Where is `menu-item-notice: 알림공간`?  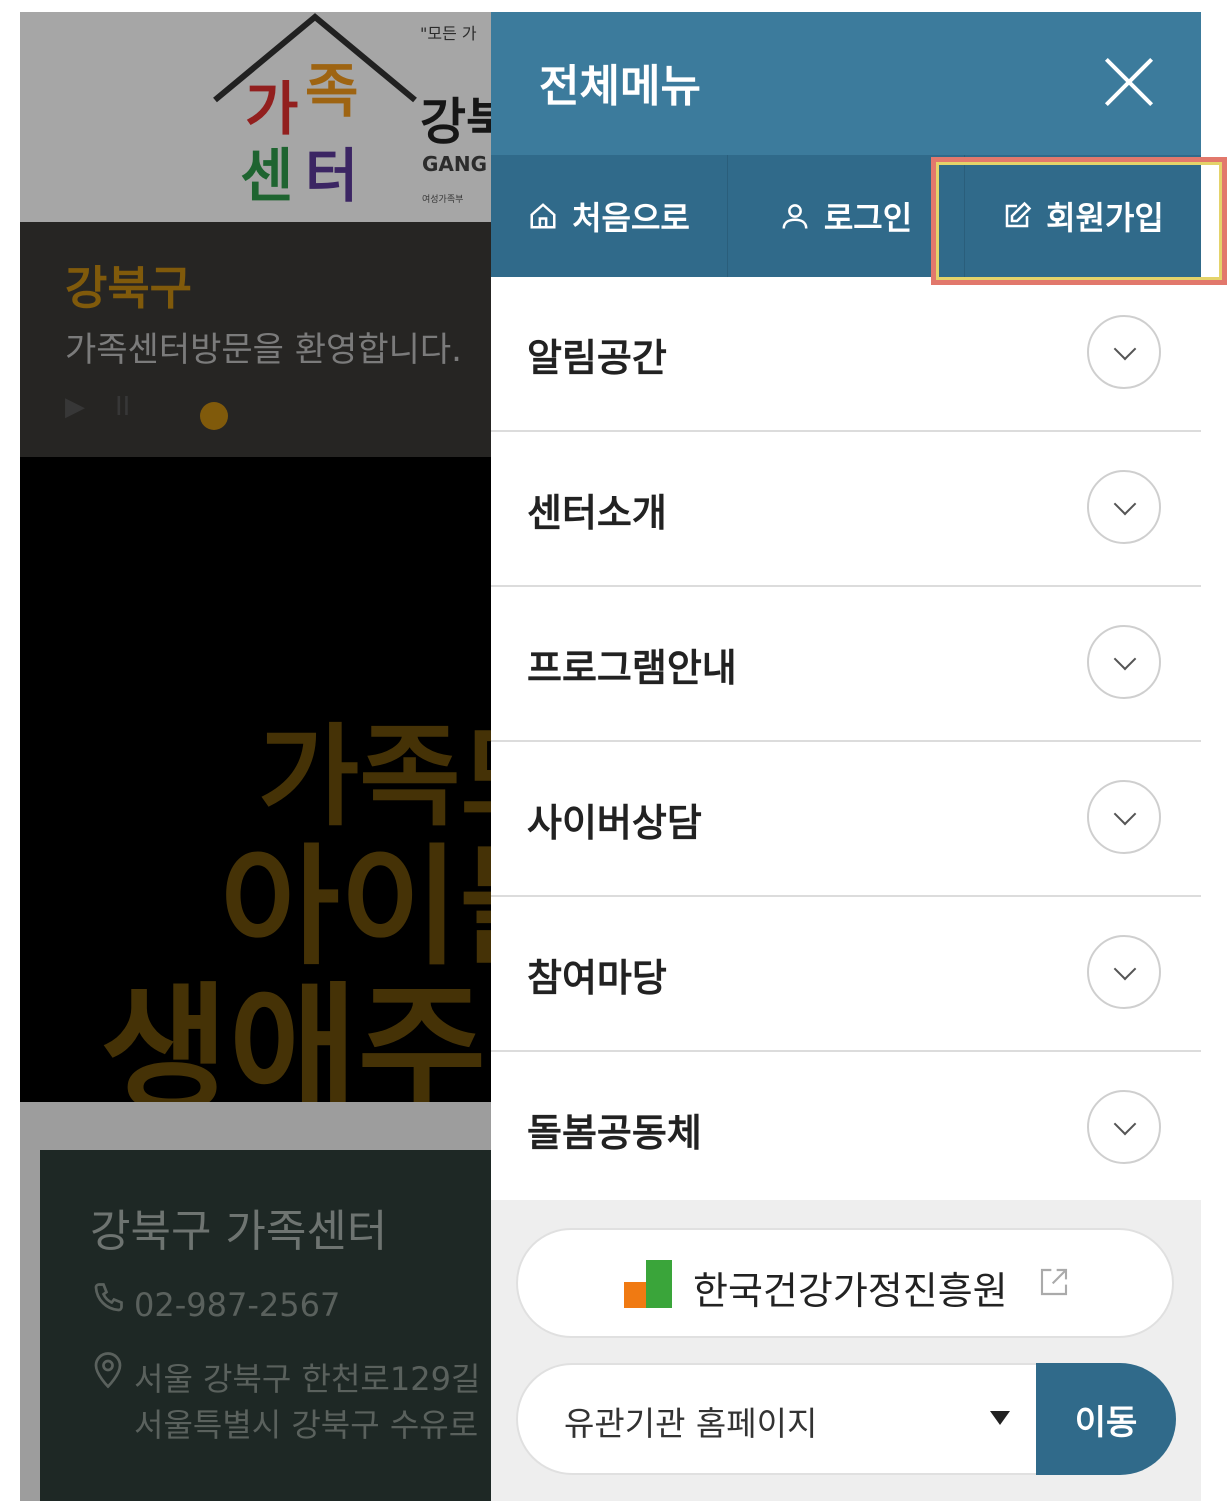
menu-item-notice: 알림공간 is located at coordinates (846, 354).